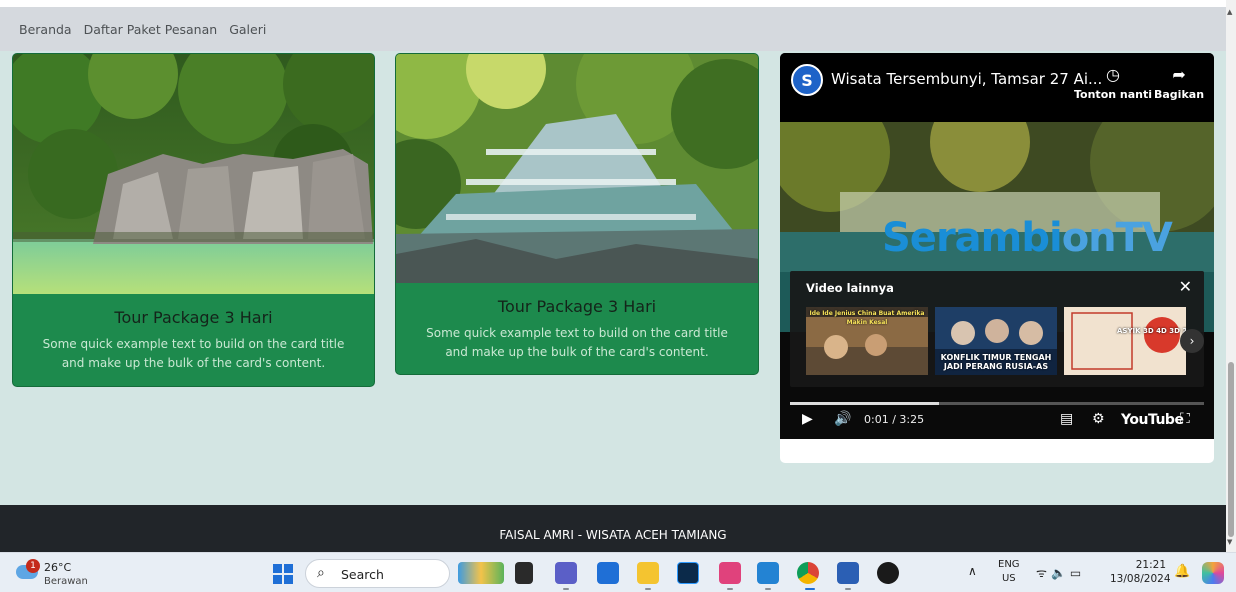  What do you see at coordinates (613, 29) in the screenshot?
I see `navbar: Beranda Daftar Paket Pesanan Galeri` at bounding box center [613, 29].